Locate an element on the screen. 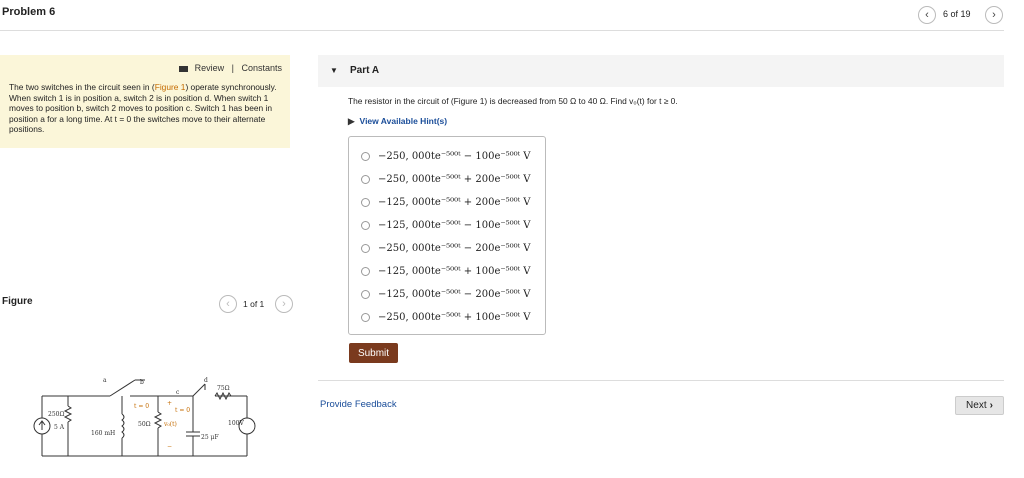 This screenshot has width=1024, height=478. node-a-label: a is located at coordinates (105, 380).